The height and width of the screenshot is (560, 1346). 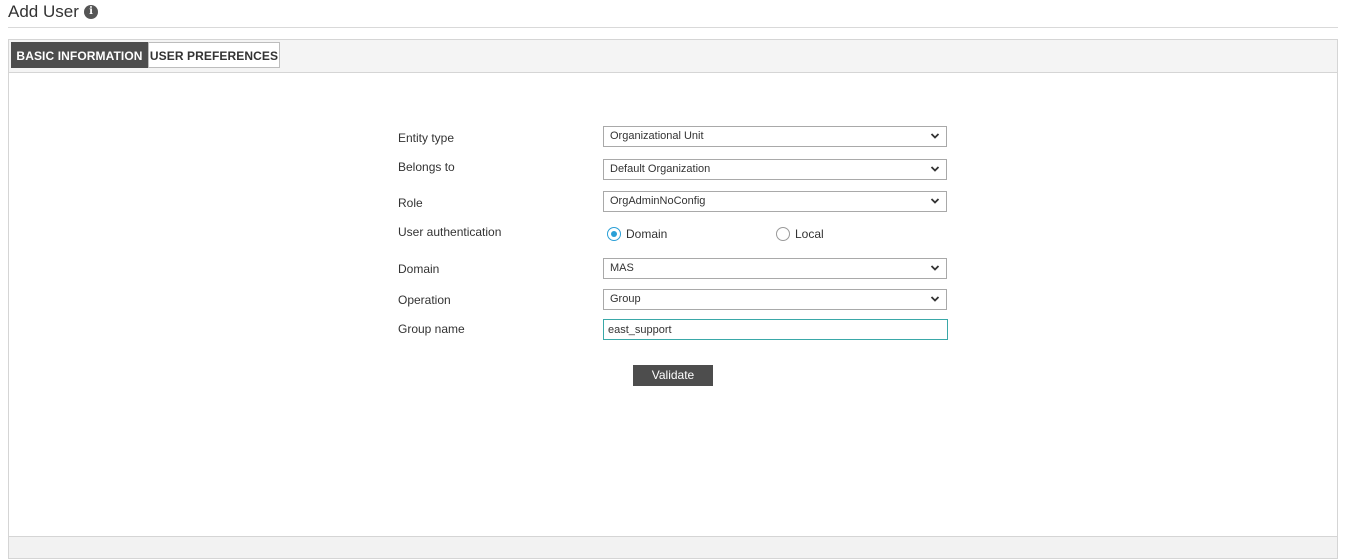 What do you see at coordinates (660, 169) in the screenshot?
I see `belongs-to-value: Default Organization` at bounding box center [660, 169].